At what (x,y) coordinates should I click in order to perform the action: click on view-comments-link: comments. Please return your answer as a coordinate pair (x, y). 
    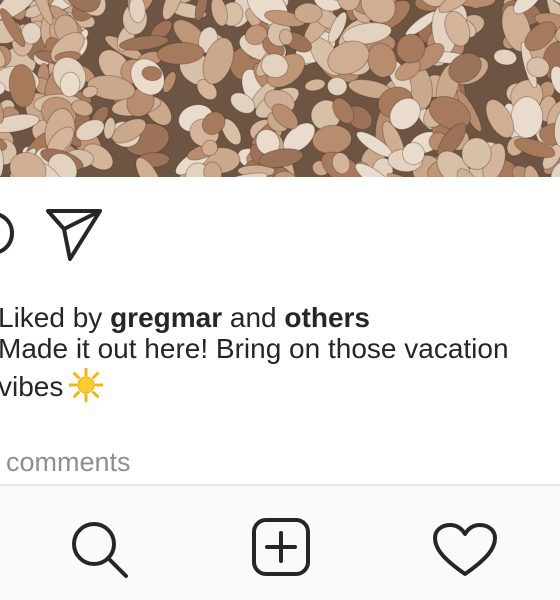
    Looking at the image, I should click on (68, 462).